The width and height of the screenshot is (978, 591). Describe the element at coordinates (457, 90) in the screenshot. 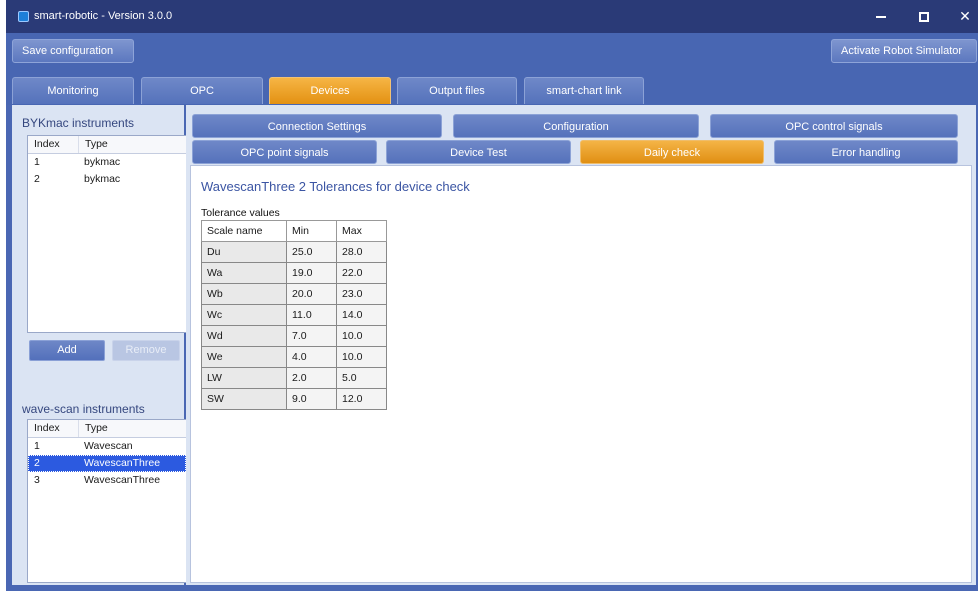

I see `tab-output-files: Output files` at that location.